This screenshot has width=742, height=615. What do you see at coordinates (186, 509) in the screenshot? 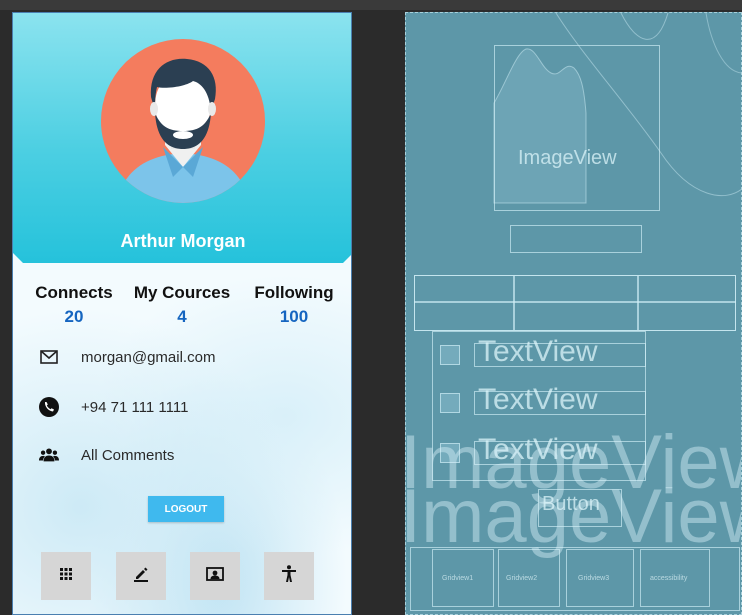
I see `logout-button: LOGOUT` at bounding box center [186, 509].